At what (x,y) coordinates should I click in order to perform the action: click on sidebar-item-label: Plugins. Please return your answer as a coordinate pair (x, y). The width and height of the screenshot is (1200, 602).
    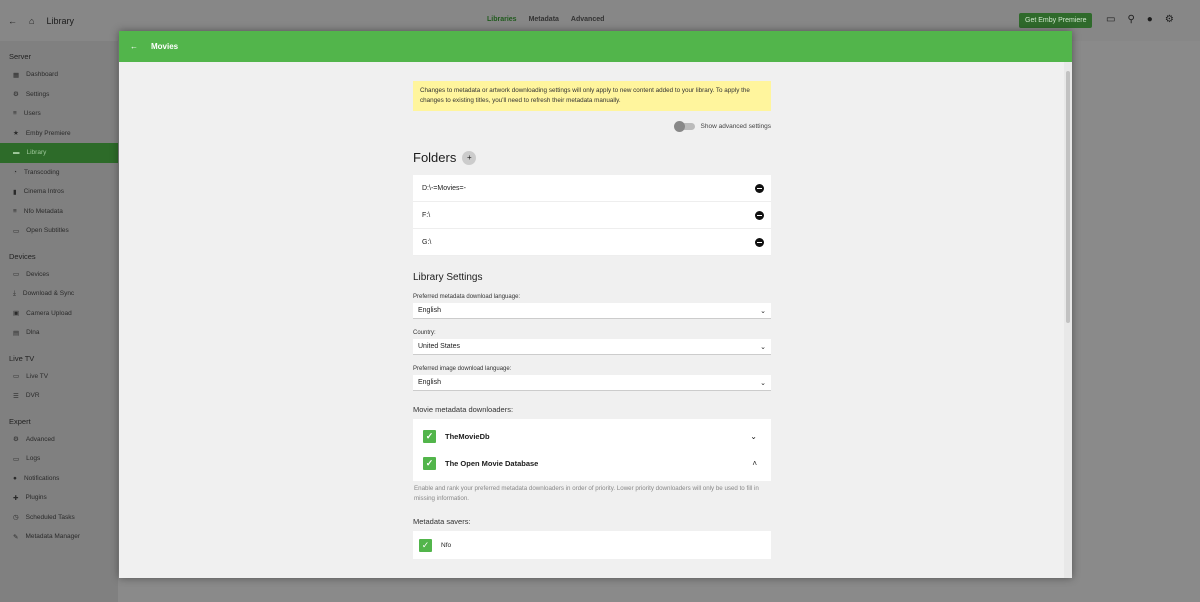
    Looking at the image, I should click on (36, 498).